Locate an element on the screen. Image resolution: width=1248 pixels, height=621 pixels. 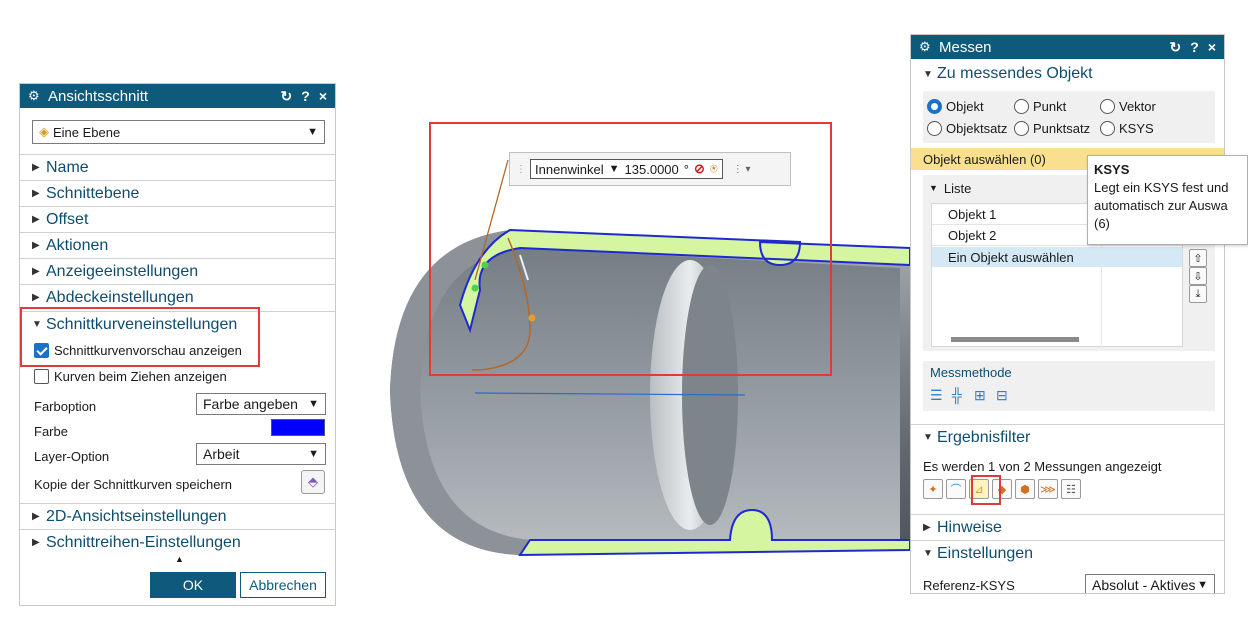
save-copy-label: Kopie der Schnittkurven speichern is located at coordinates (133, 484).